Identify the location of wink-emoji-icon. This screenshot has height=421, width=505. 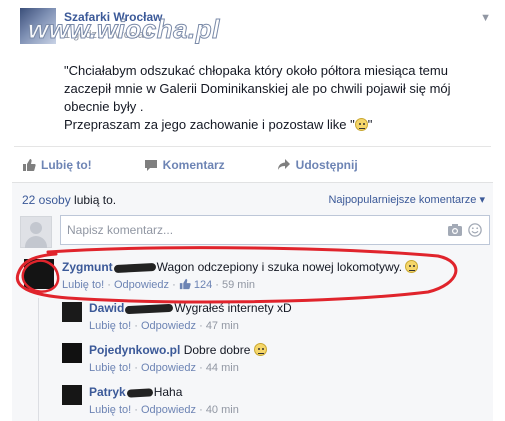
(412, 266).